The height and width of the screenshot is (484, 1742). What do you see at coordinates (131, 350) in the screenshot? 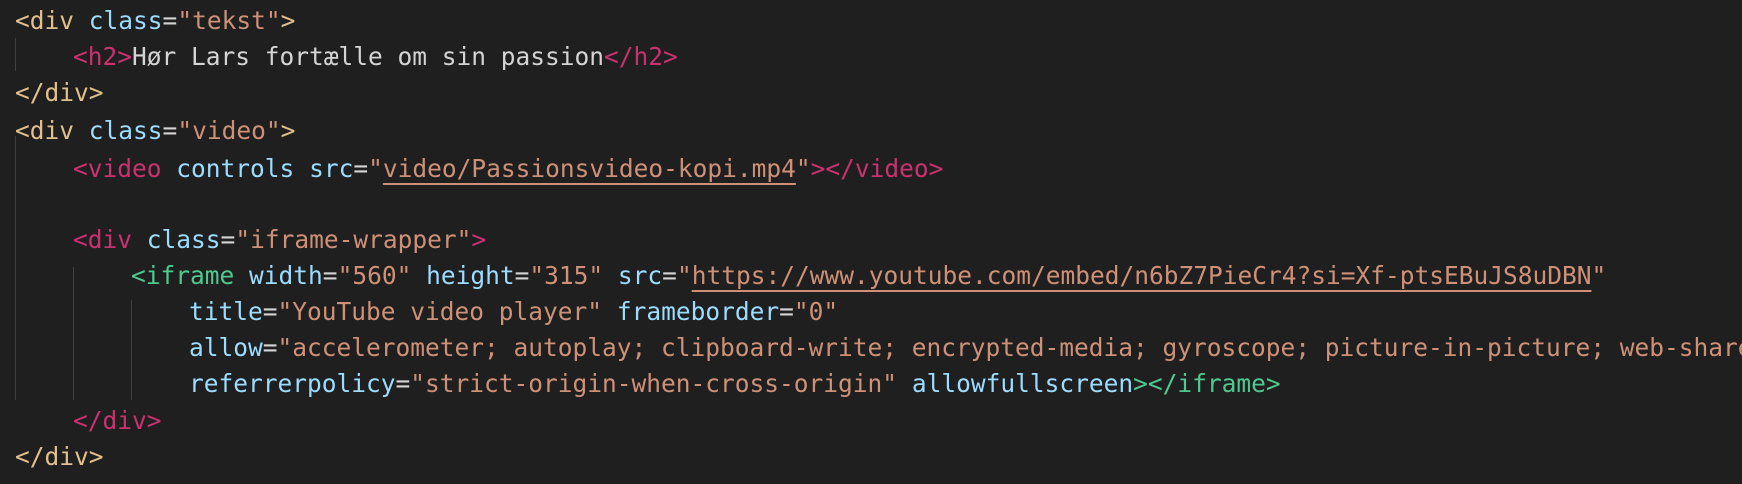
I see `indent-guide-iframe` at bounding box center [131, 350].